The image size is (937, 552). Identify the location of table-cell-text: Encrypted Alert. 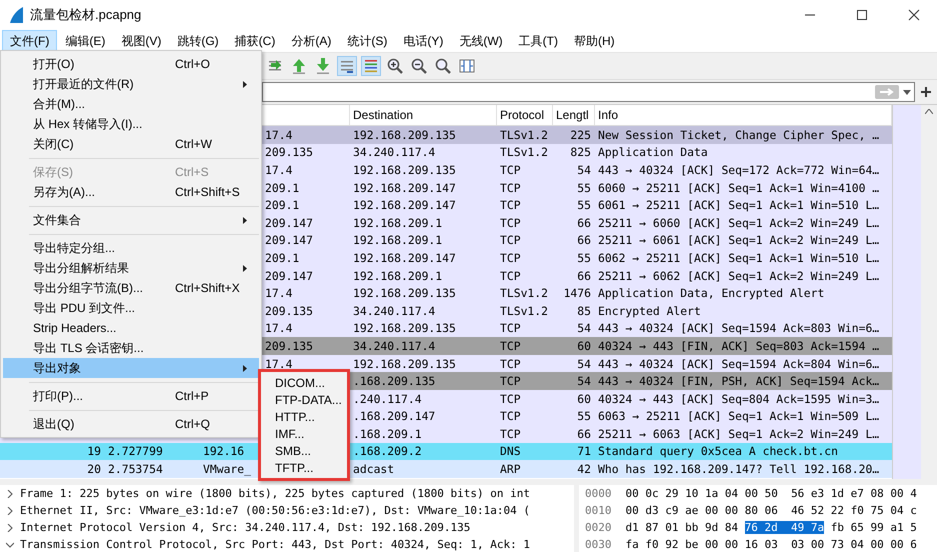
(649, 311).